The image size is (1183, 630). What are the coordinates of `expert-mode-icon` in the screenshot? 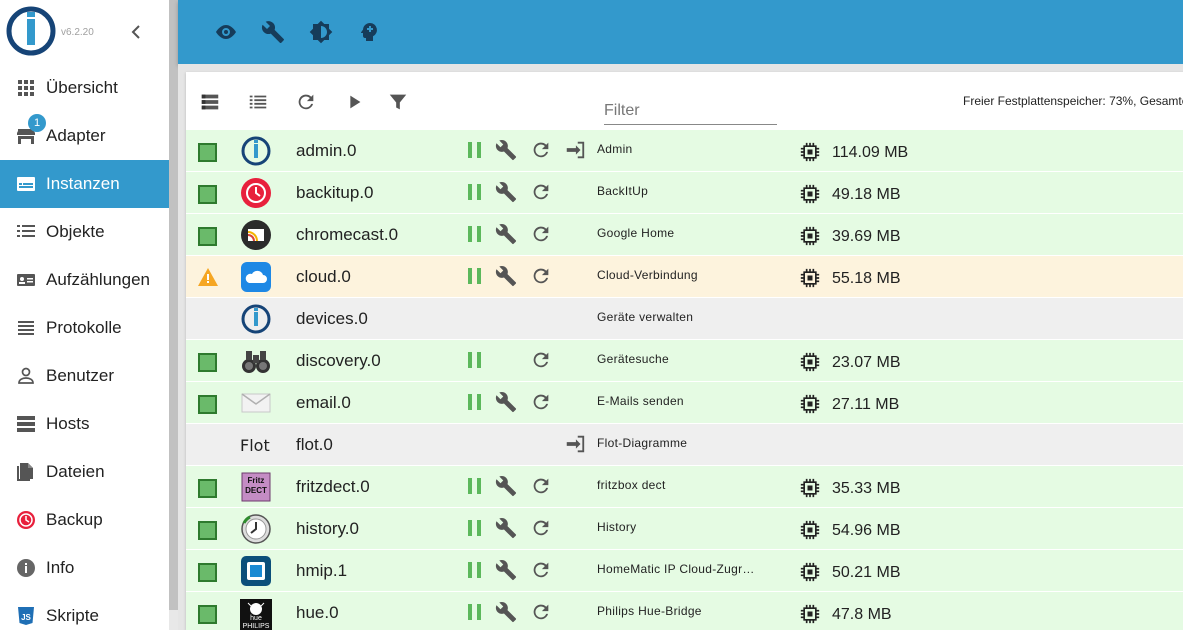 It's located at (369, 32).